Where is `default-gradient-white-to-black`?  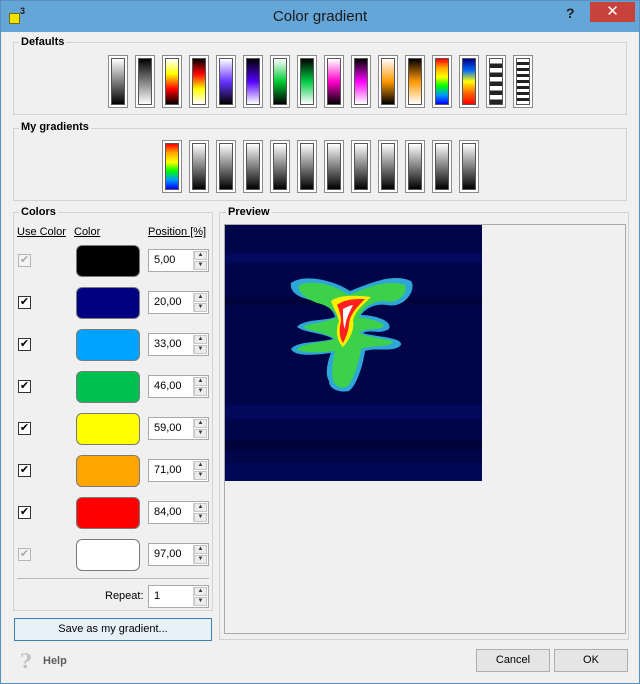
default-gradient-white-to-black is located at coordinates (145, 81).